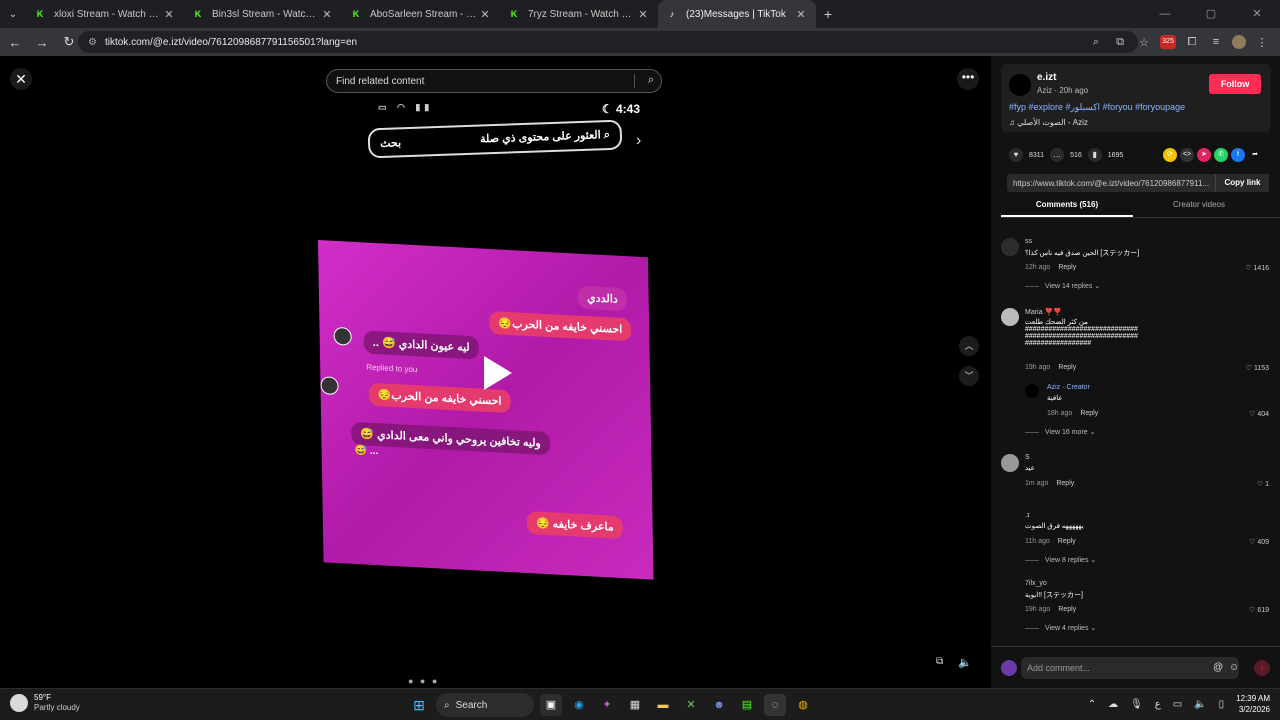 The width and height of the screenshot is (1280, 720). I want to click on edge-icon: ◉, so click(579, 705).